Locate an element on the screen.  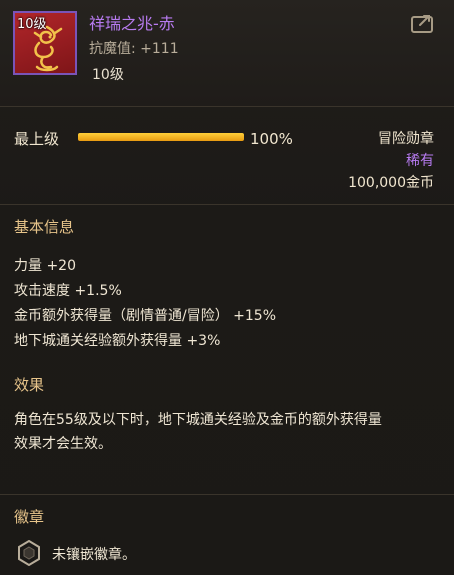
resist-label: 抗魔值 is located at coordinates (110, 49).